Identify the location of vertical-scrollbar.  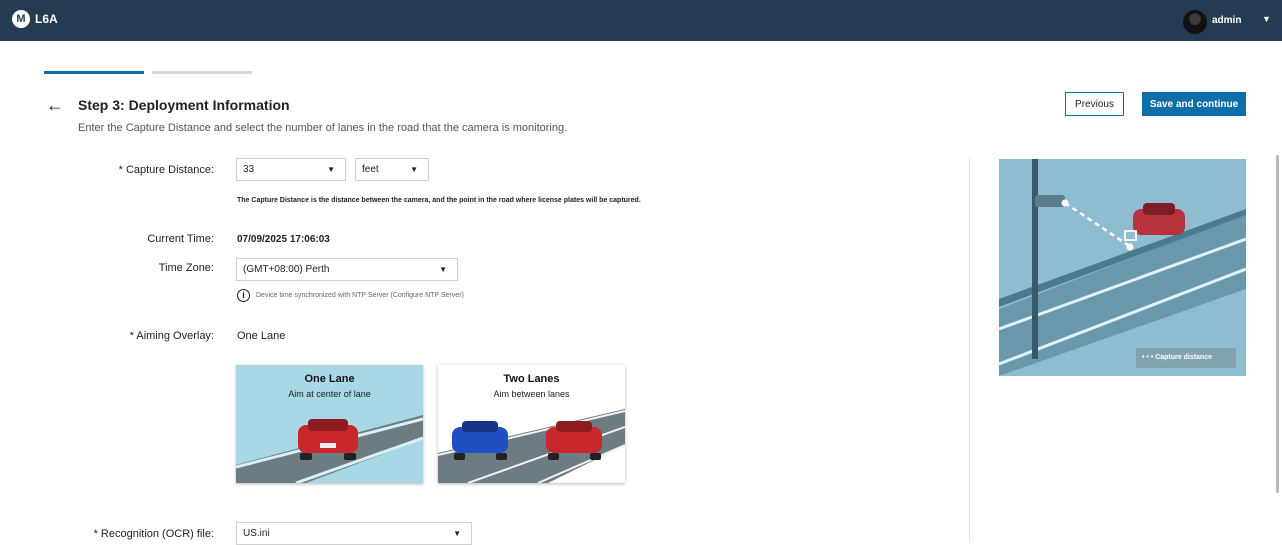
(1277, 324).